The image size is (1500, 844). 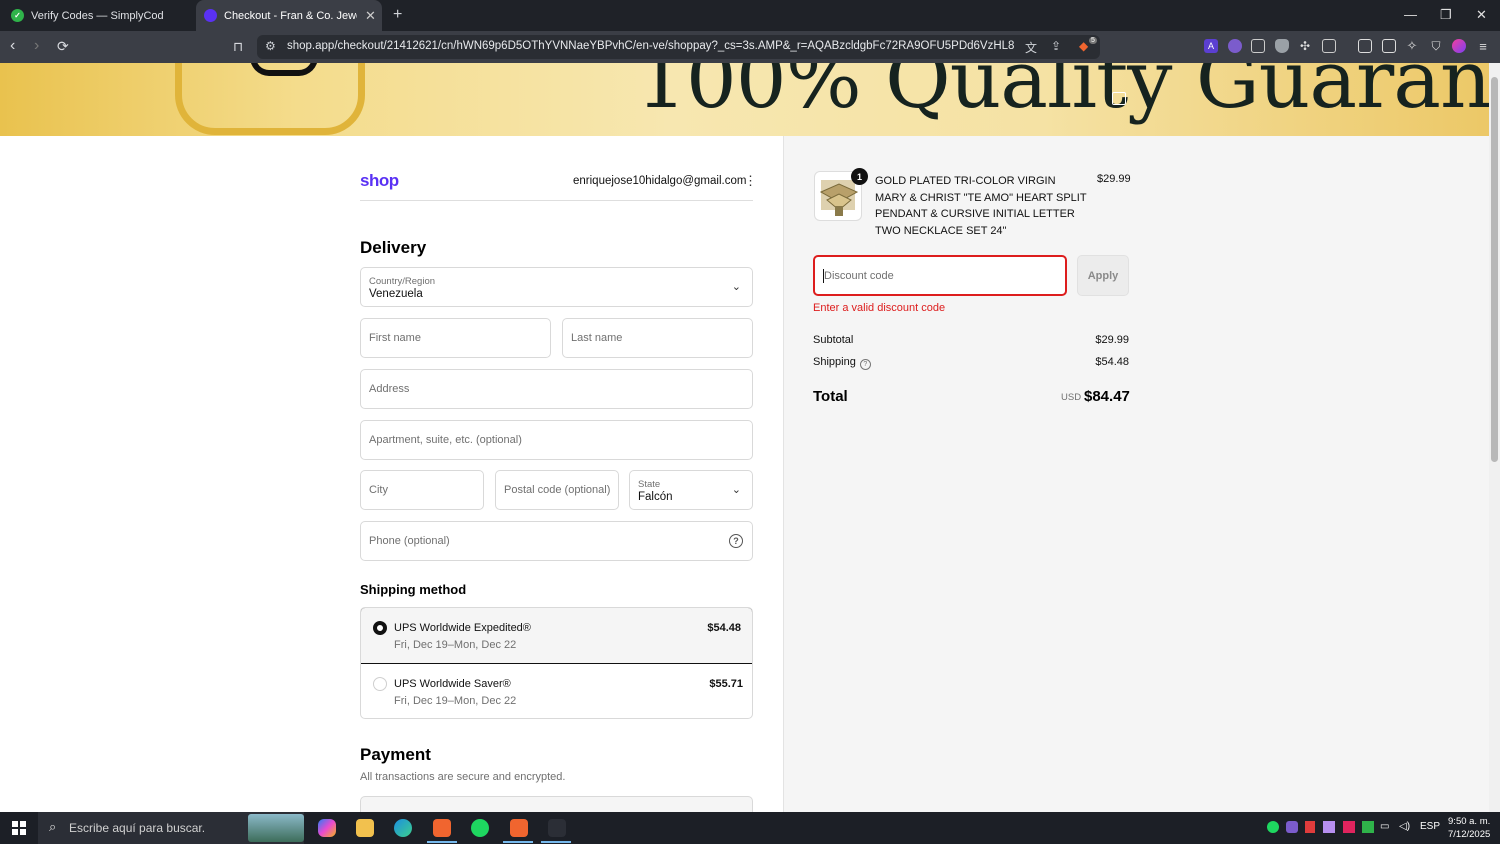 I want to click on taskbar-search: ⌕ Escribe aquí para buscar., so click(x=171, y=828).